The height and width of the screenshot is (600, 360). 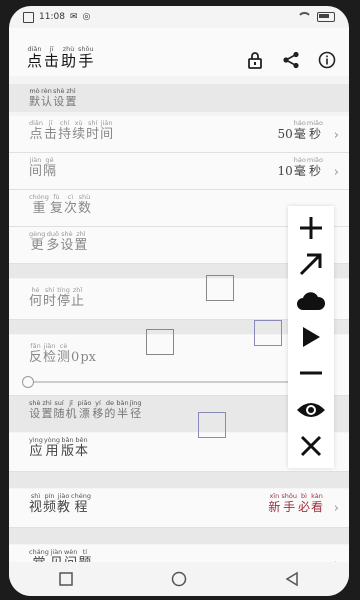 I want to click on close-panel-button, so click(x=311, y=446).